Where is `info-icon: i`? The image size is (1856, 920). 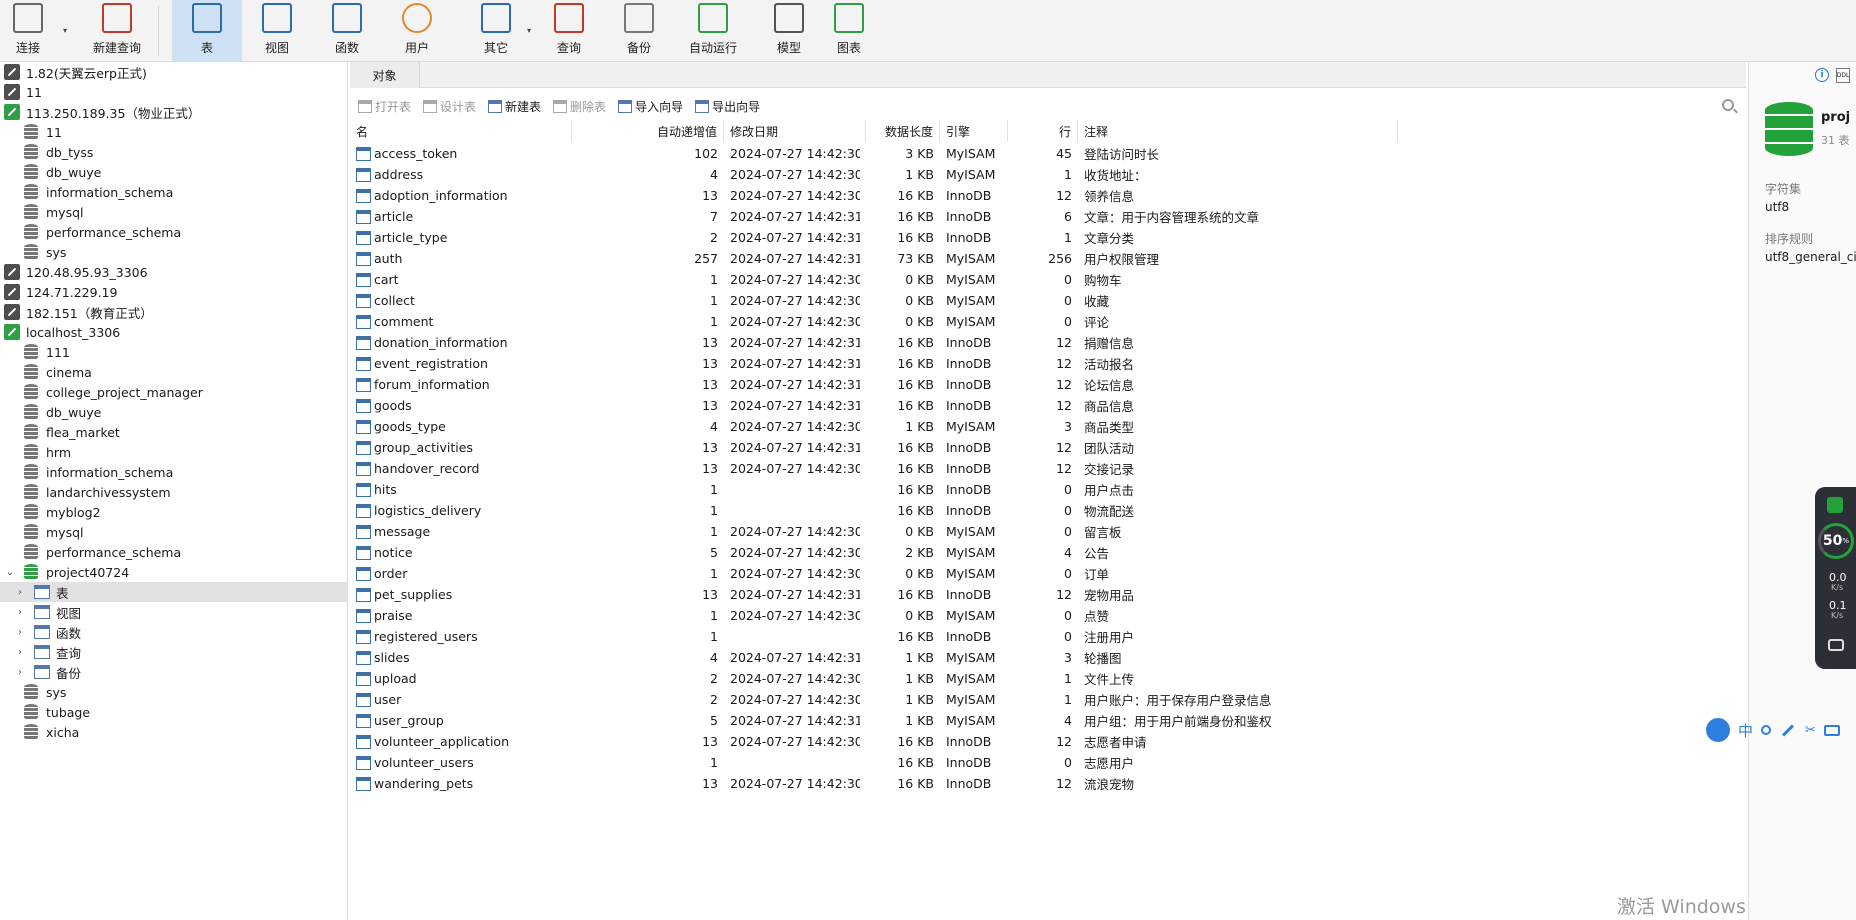
info-icon: i is located at coordinates (1822, 75).